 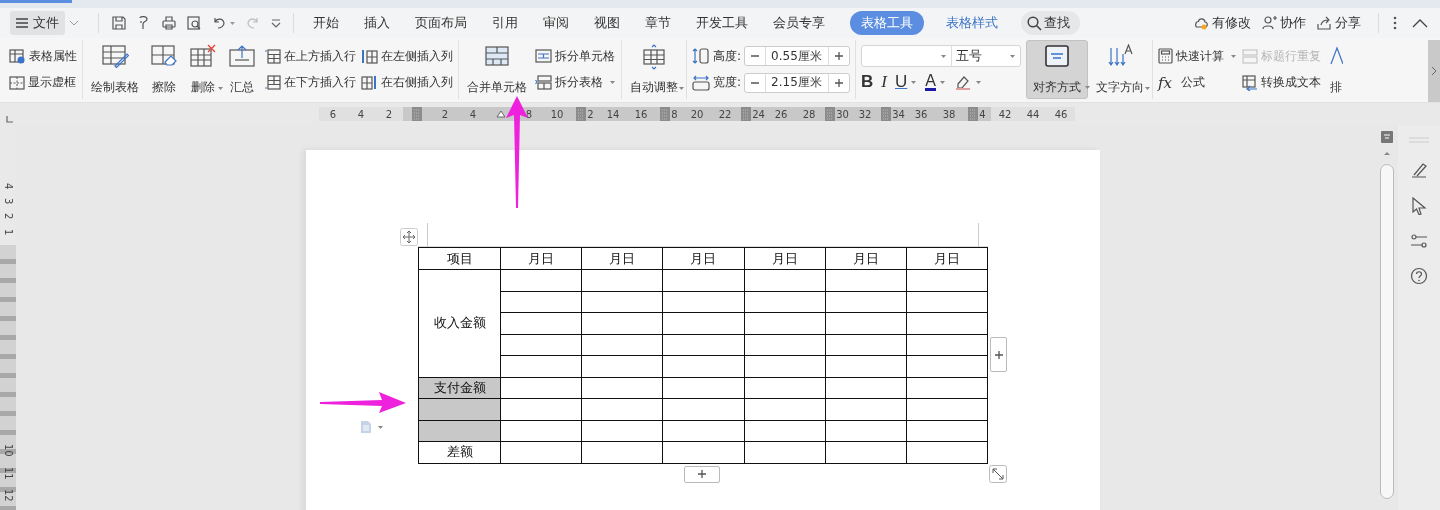 What do you see at coordinates (1120, 69) in the screenshot?
I see `ribbon-button: 文字方向` at bounding box center [1120, 69].